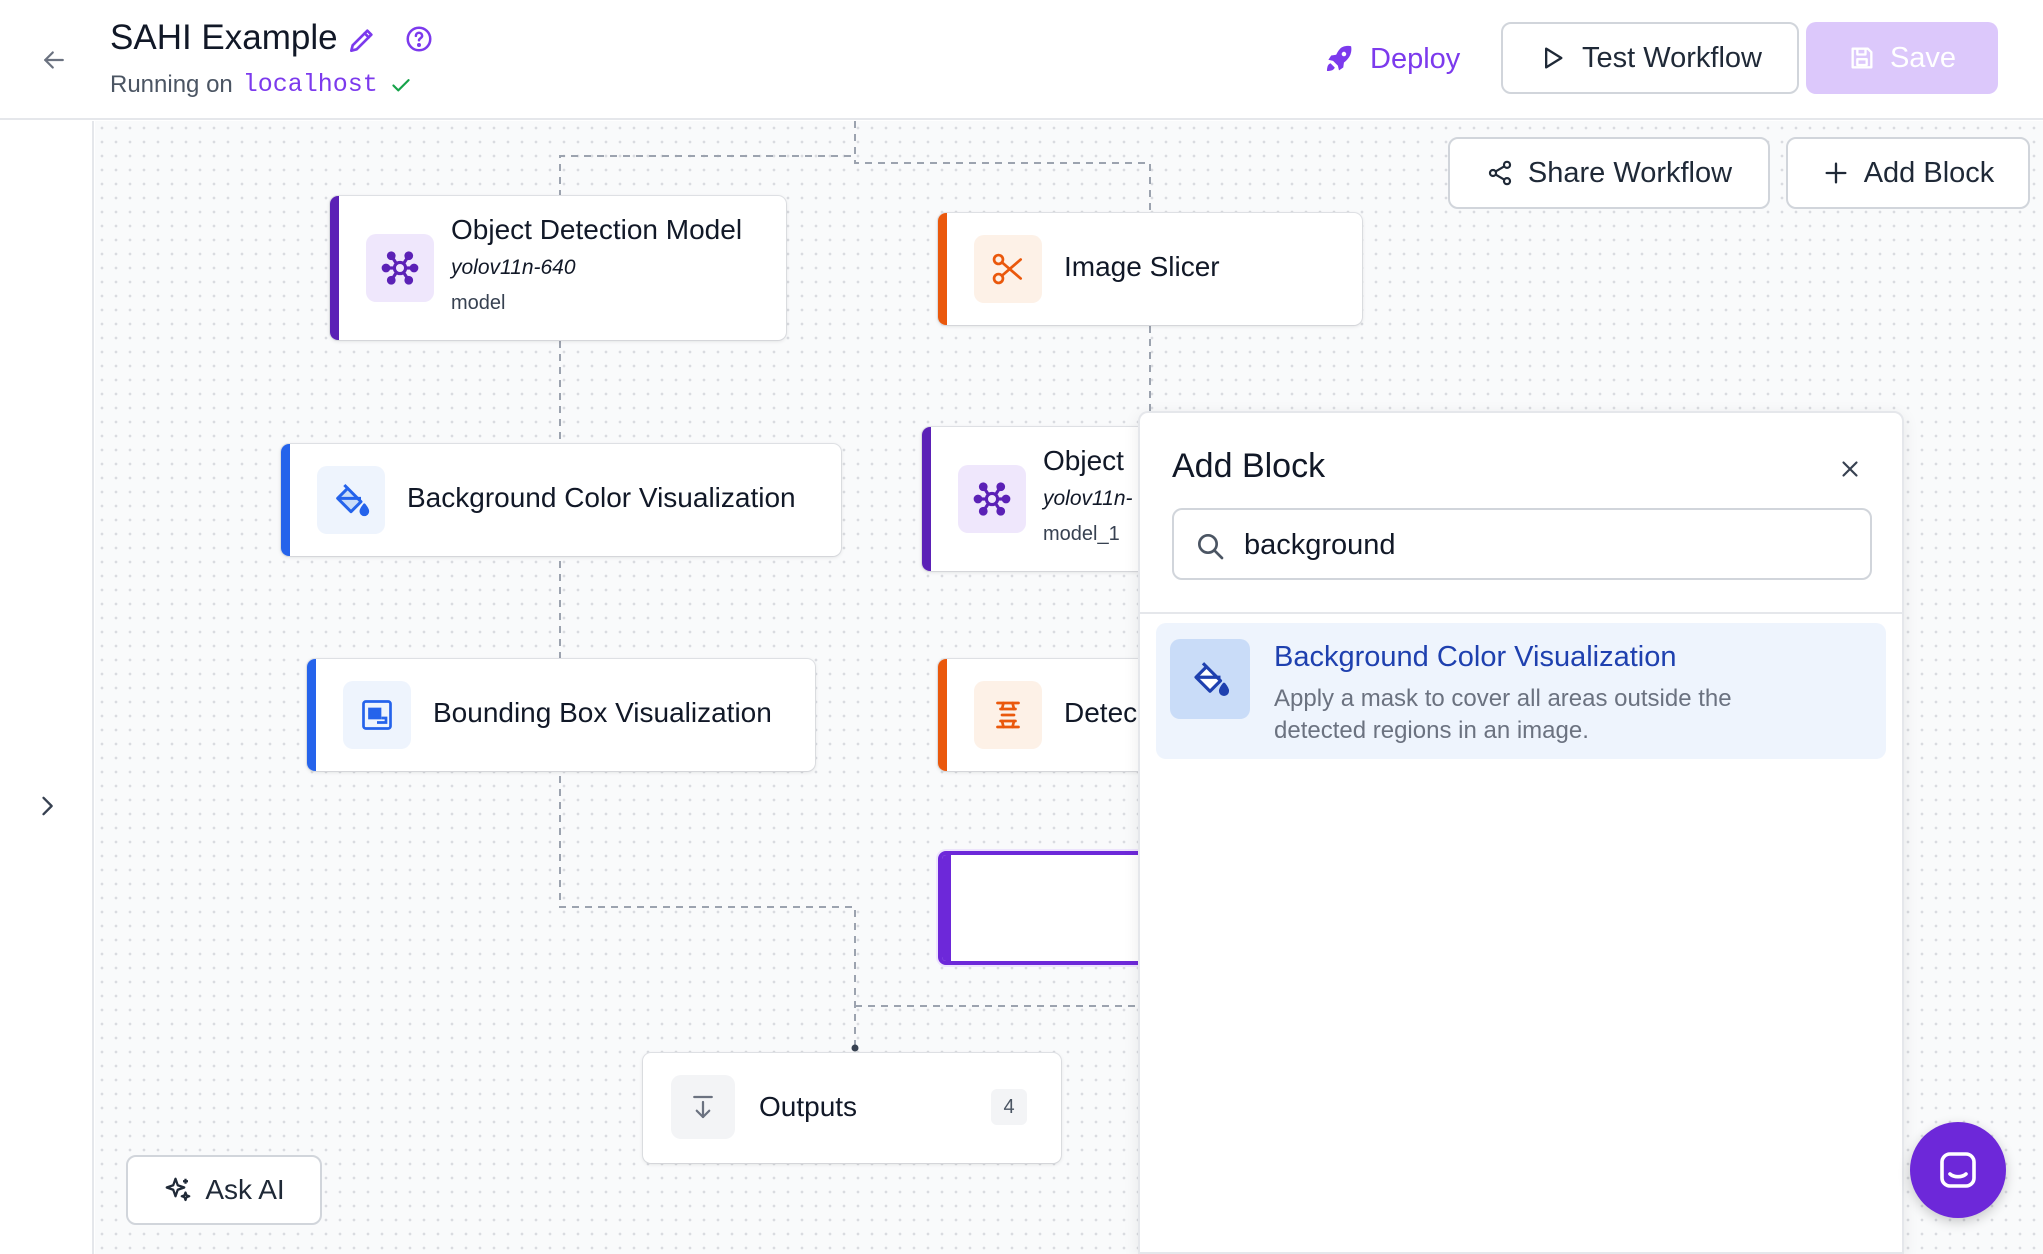 The image size is (2043, 1254). I want to click on arrow-down-to-line-icon, so click(703, 1107).